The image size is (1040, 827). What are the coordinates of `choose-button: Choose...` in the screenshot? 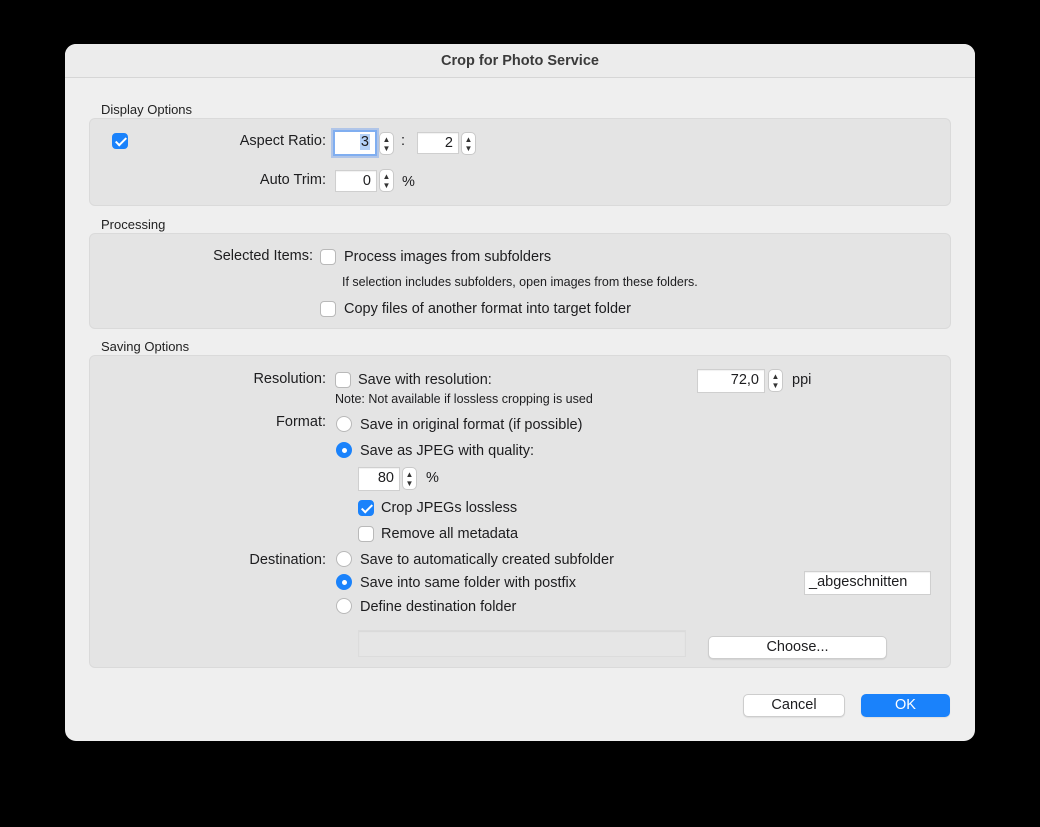 It's located at (797, 647).